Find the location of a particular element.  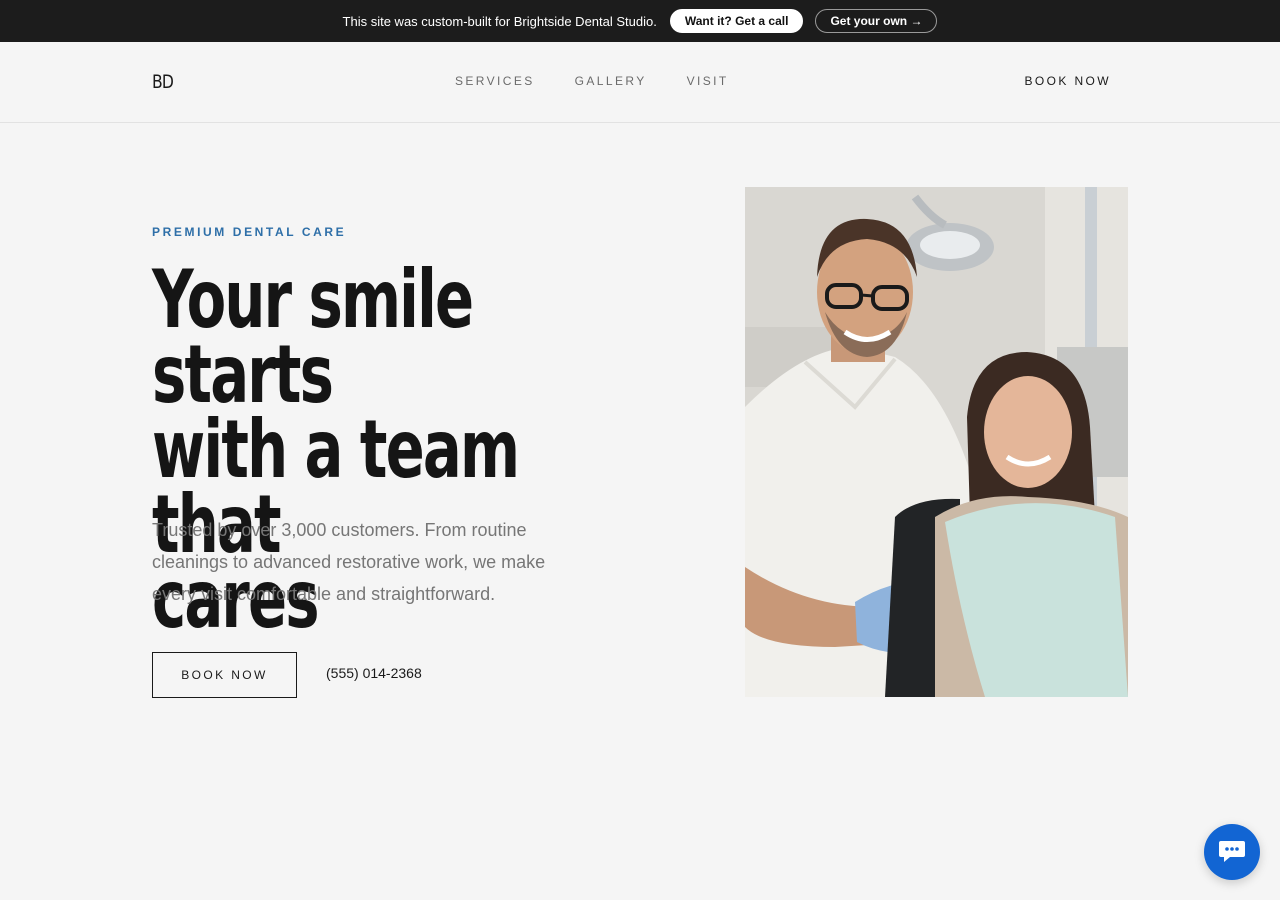

chat-button is located at coordinates (1232, 852).